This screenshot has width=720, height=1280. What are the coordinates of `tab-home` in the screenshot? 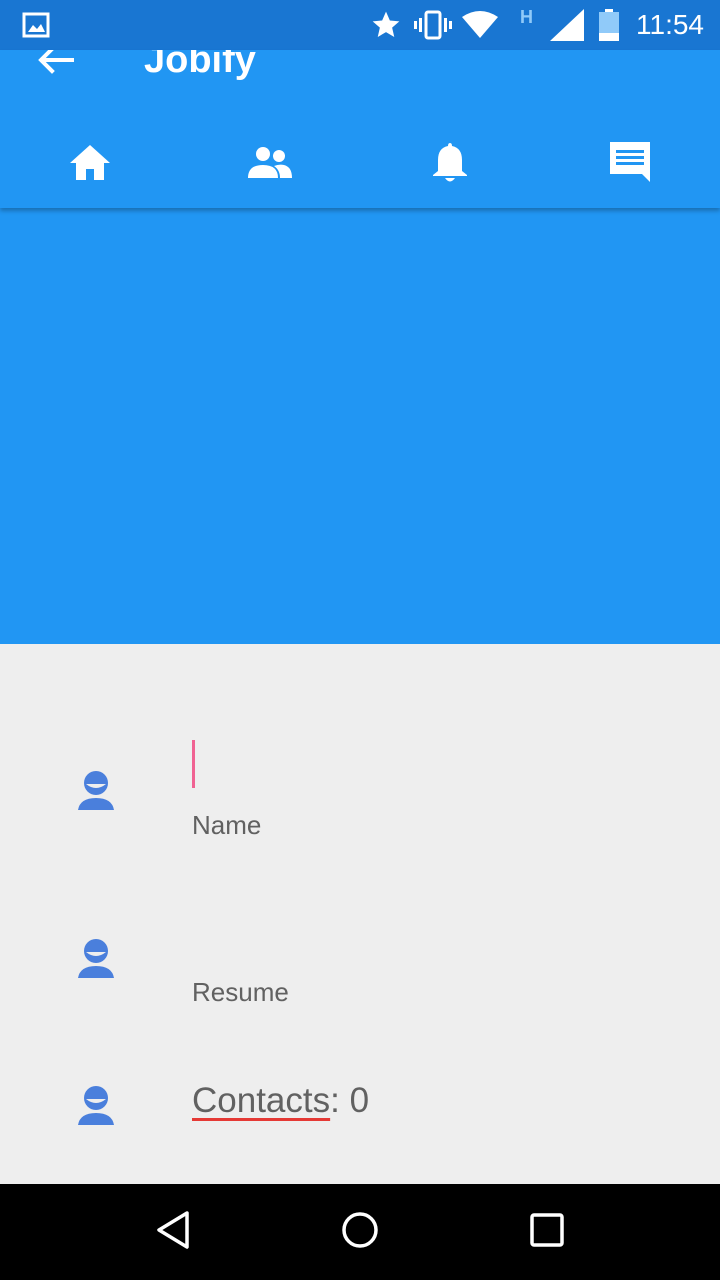 It's located at (90, 164).